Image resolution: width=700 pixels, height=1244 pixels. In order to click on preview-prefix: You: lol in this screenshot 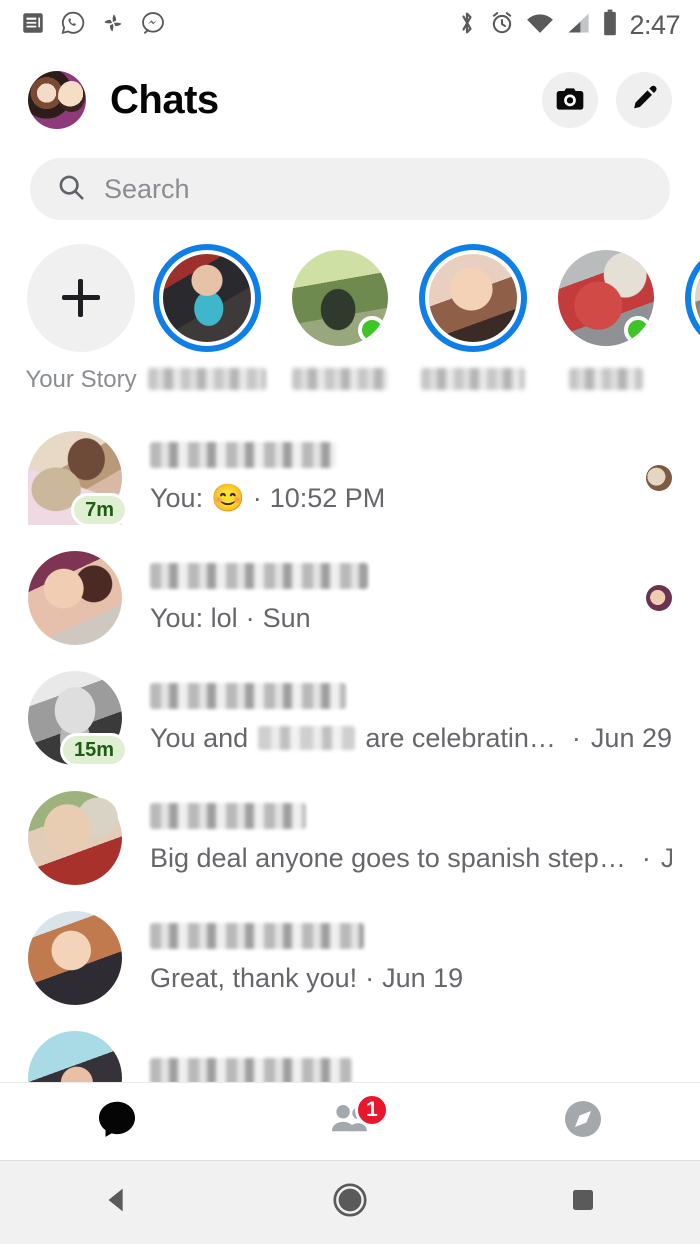, I will do `click(194, 617)`.